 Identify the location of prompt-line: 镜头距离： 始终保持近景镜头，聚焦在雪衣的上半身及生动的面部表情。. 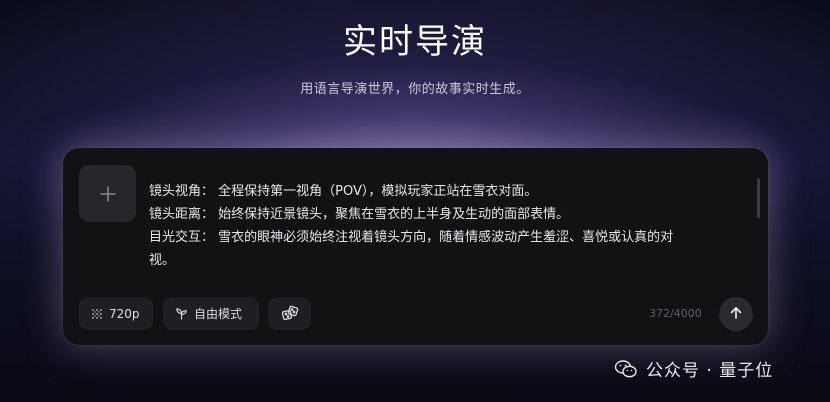
(359, 214).